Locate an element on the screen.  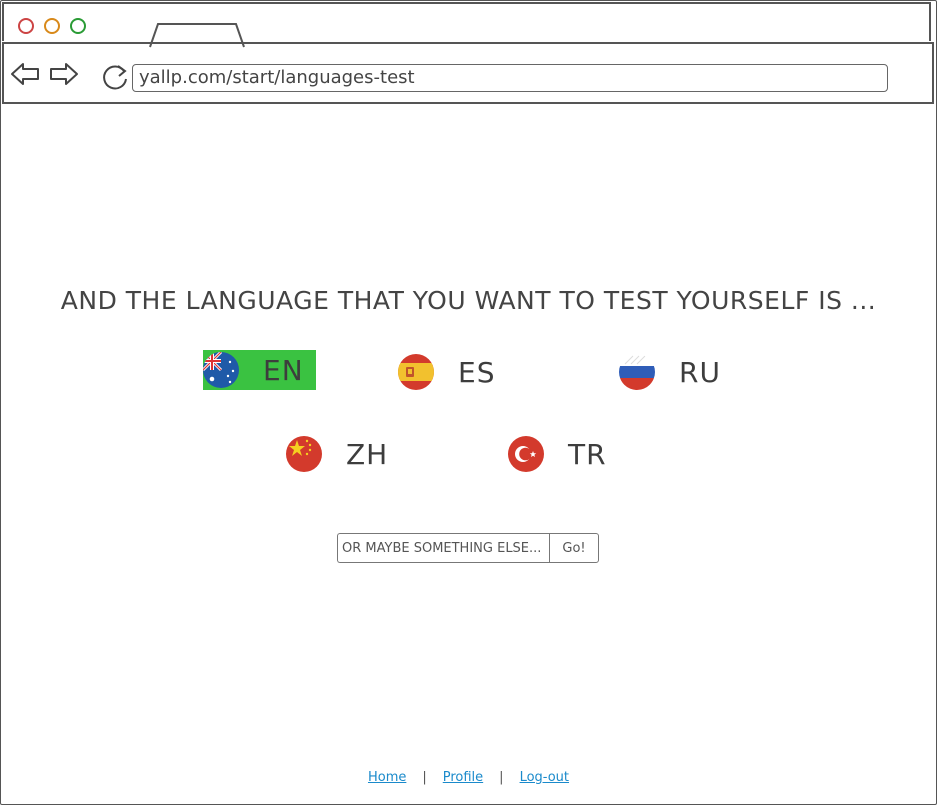
address-bar: yallp.com/start/languages-test is located at coordinates (468, 73).